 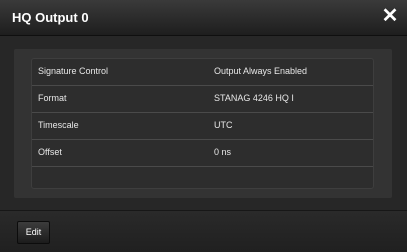 I want to click on setting-row-offset: Offset 0 ns, so click(x=202, y=153).